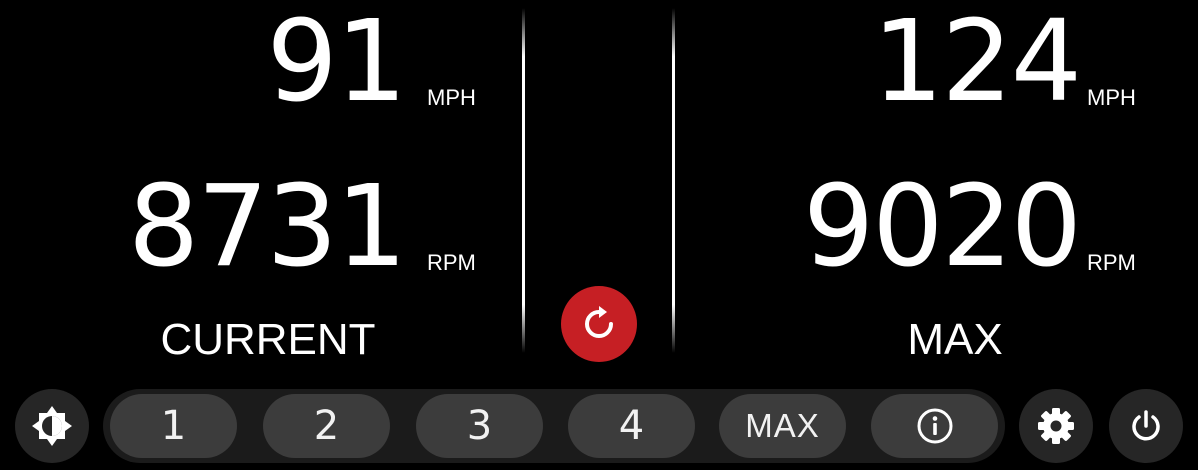 Image resolution: width=1198 pixels, height=470 pixels. Describe the element at coordinates (479, 426) in the screenshot. I see `preset-3-button: 3` at that location.